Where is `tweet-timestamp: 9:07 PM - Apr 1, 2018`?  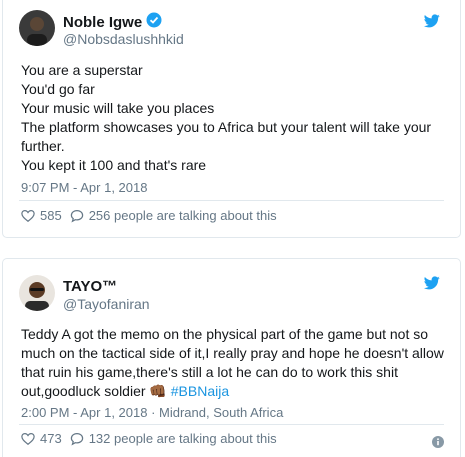
tweet-timestamp: 9:07 PM - Apr 1, 2018 is located at coordinates (84, 187).